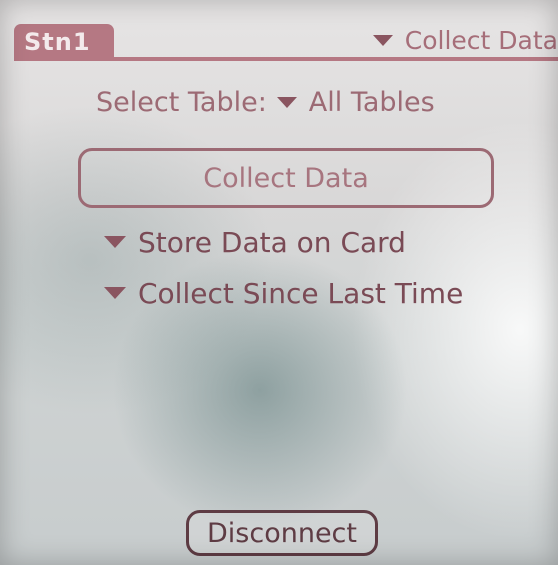 Image resolution: width=558 pixels, height=565 pixels. I want to click on form-title-tab: Stn1, so click(64, 42).